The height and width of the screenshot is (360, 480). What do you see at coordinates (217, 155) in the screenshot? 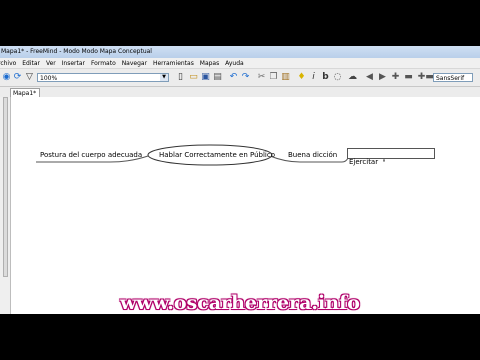
I see `root-node: Hablar Correctamente en Público` at bounding box center [217, 155].